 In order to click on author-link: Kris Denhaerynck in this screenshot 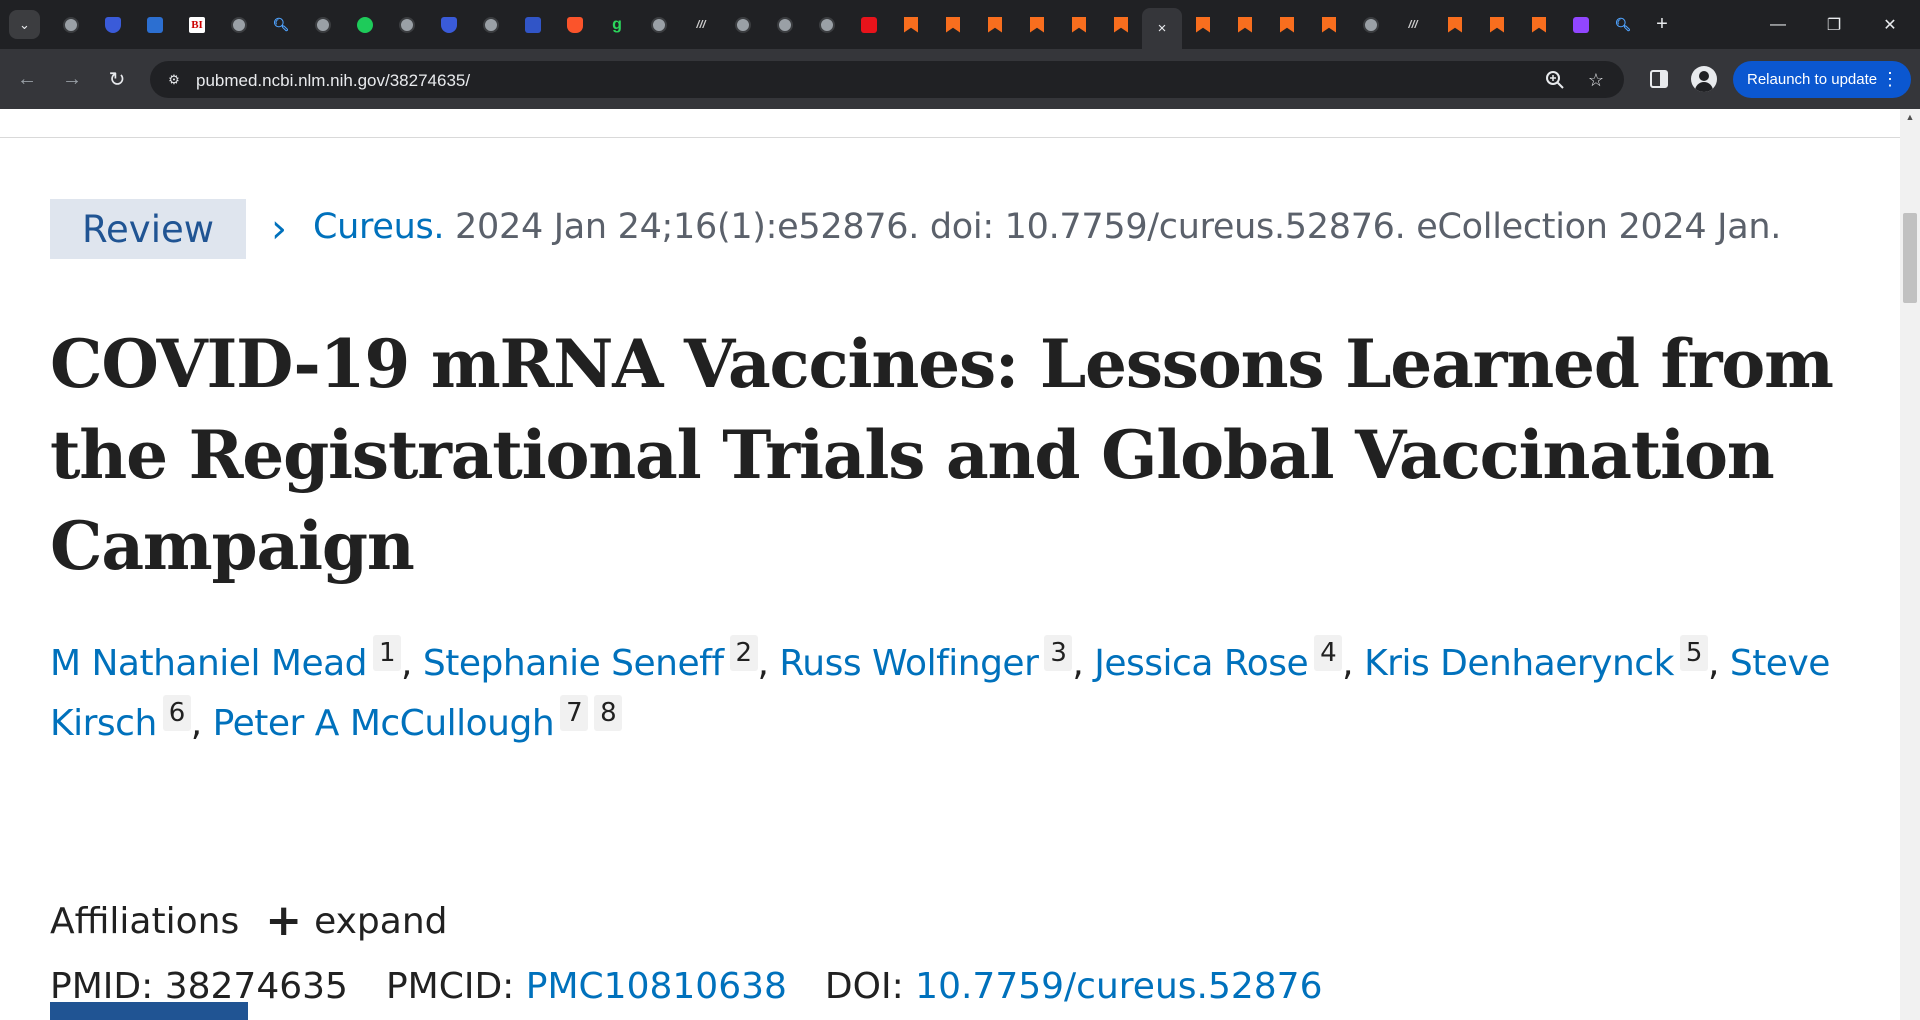, I will do `click(1519, 663)`.